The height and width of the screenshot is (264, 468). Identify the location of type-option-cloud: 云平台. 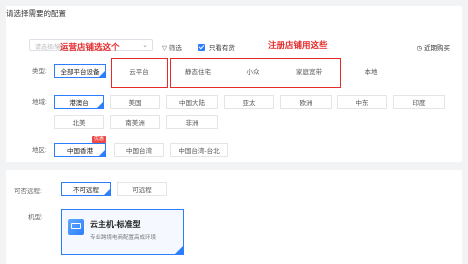
(139, 71).